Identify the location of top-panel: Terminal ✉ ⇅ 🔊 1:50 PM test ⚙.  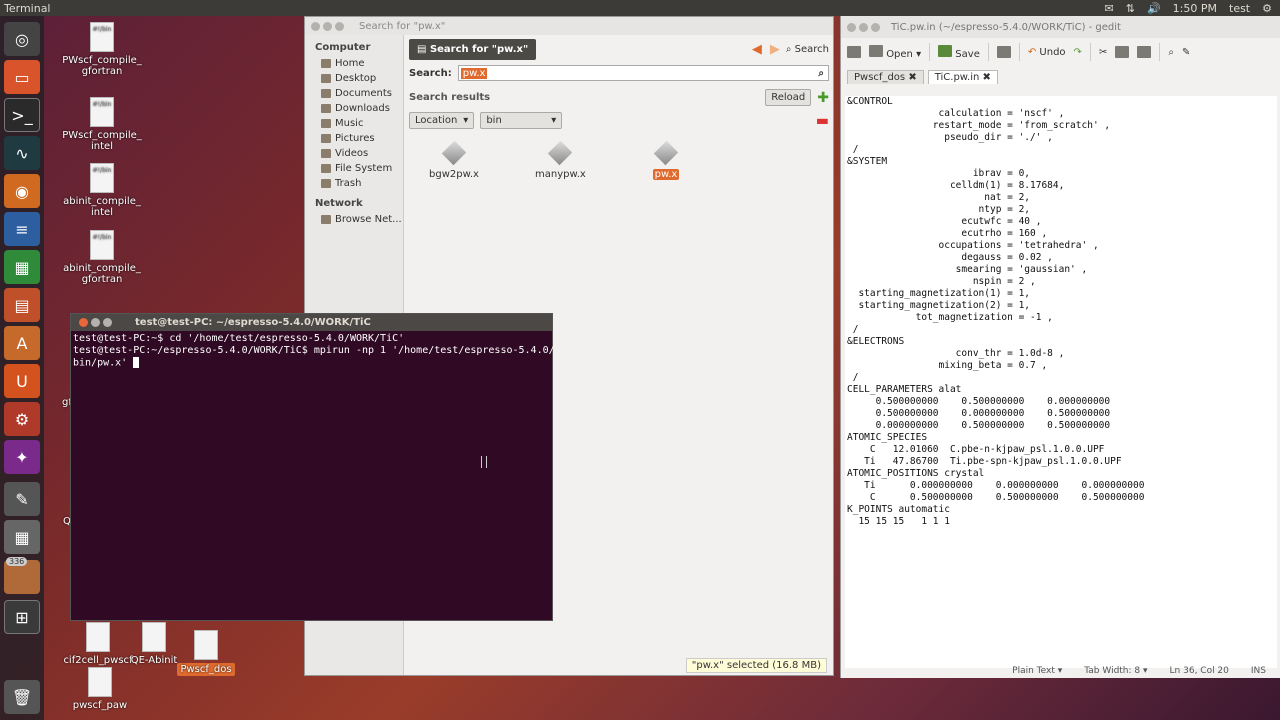
(640, 8).